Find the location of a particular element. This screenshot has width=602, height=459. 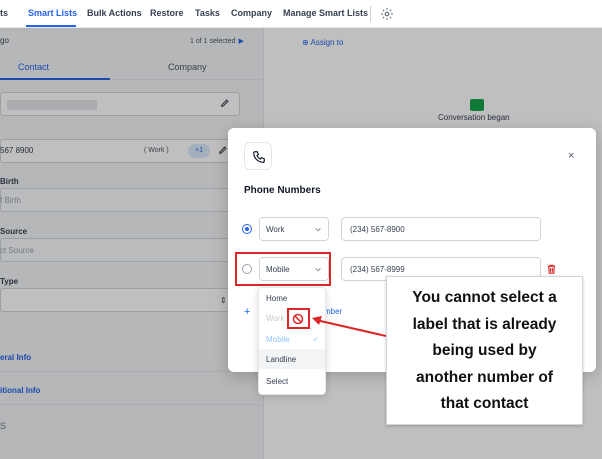

source-placeholder: ct Source is located at coordinates (17, 250).